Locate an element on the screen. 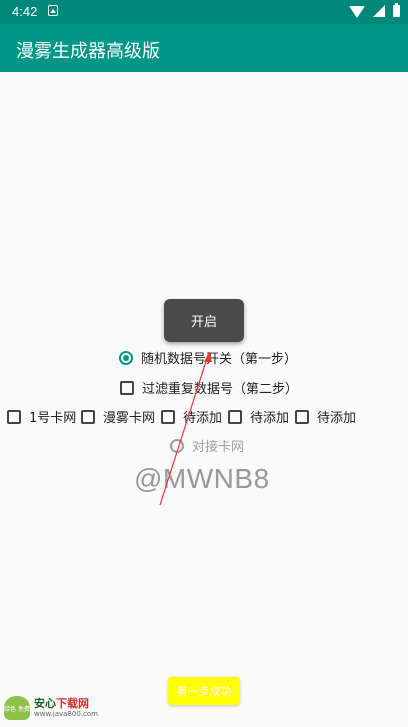 The width and height of the screenshot is (408, 727). status-icons is located at coordinates (374, 10).